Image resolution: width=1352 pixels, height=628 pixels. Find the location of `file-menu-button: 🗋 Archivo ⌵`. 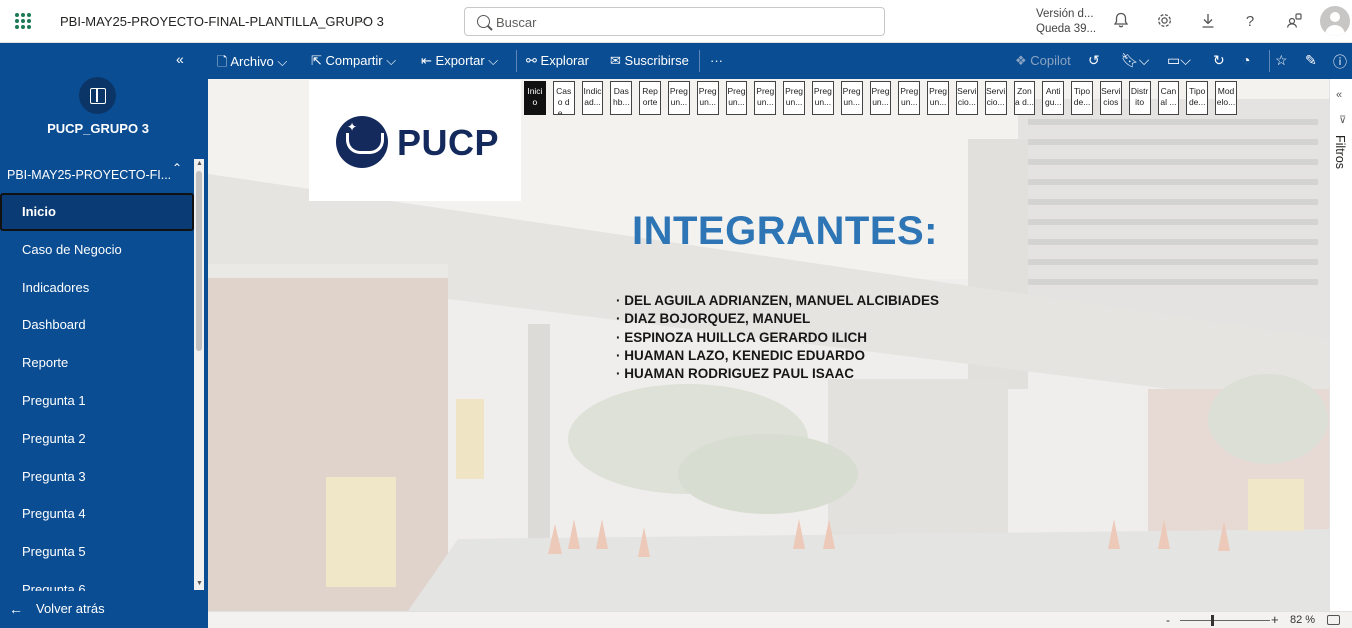

file-menu-button: 🗋 Archivo ⌵ is located at coordinates (252, 64).